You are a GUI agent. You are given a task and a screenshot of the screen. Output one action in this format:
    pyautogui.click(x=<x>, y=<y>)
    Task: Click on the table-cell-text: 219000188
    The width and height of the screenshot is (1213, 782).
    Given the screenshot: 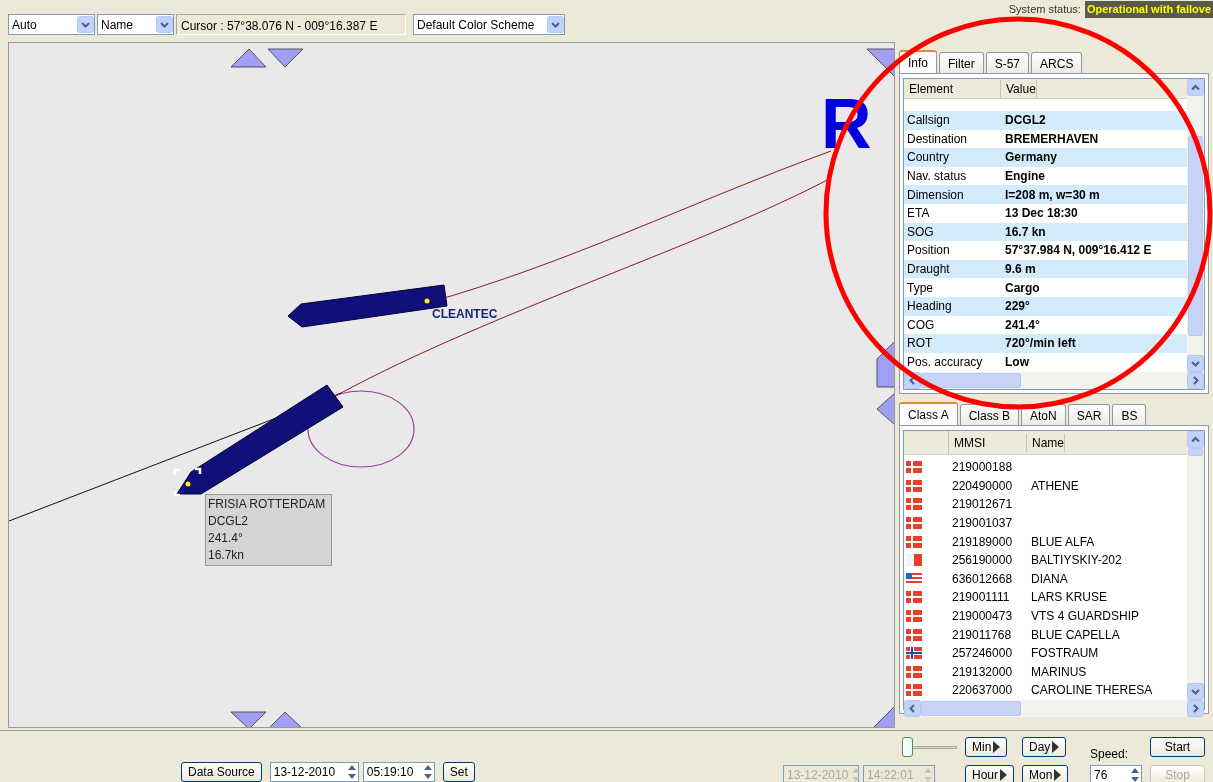 What is the action you would take?
    pyautogui.click(x=982, y=468)
    